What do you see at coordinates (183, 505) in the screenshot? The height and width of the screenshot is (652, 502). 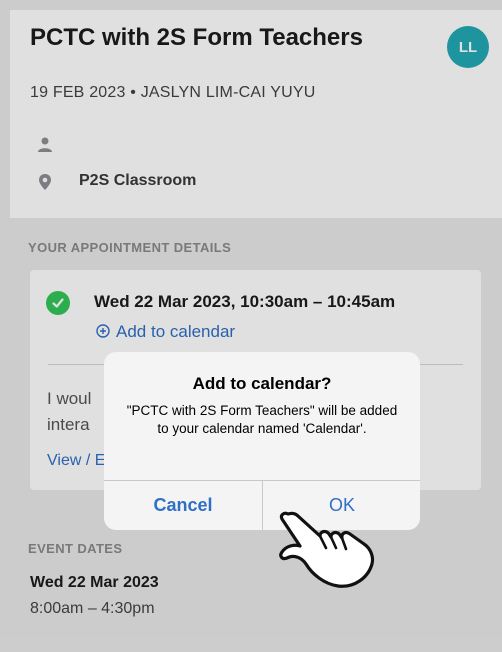 I see `cancel-button: Cancel` at bounding box center [183, 505].